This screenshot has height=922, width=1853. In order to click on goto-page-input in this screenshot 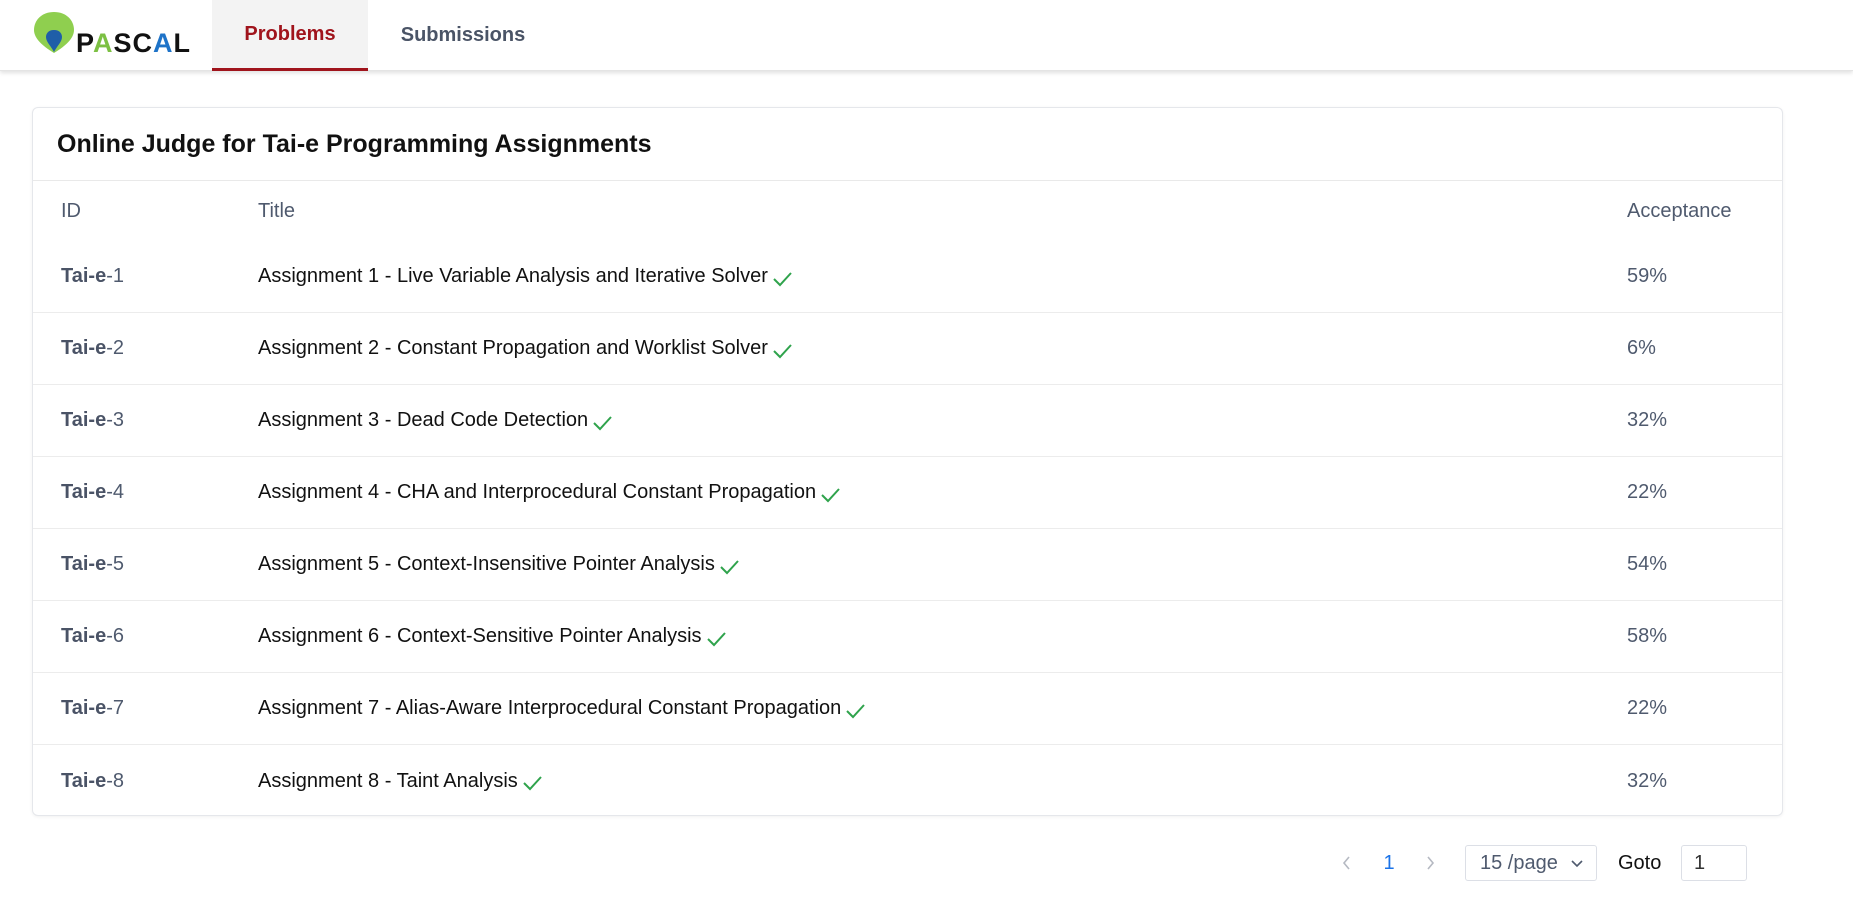, I will do `click(1714, 863)`.